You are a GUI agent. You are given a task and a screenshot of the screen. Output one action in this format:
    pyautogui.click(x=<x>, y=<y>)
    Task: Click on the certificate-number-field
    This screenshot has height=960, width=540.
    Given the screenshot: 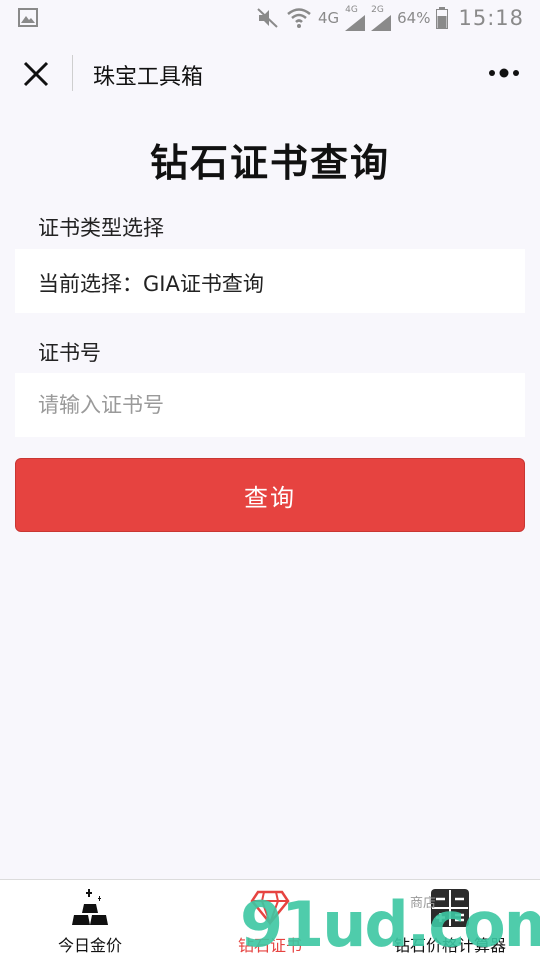 What is the action you would take?
    pyautogui.click(x=270, y=405)
    